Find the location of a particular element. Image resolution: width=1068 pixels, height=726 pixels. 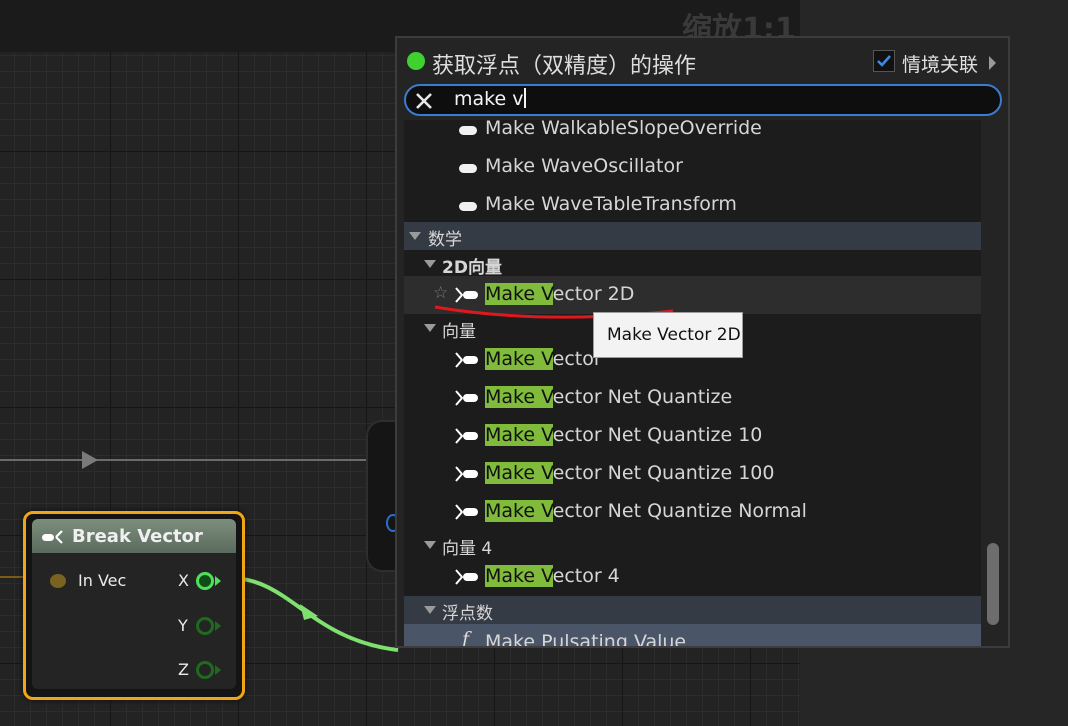

tooltip: Make Vector 2D is located at coordinates (668, 335).